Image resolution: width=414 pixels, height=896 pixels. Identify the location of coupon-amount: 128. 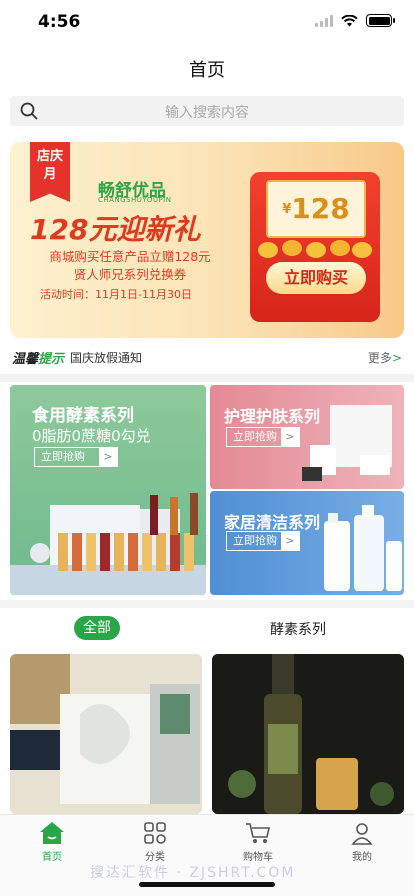
(320, 208).